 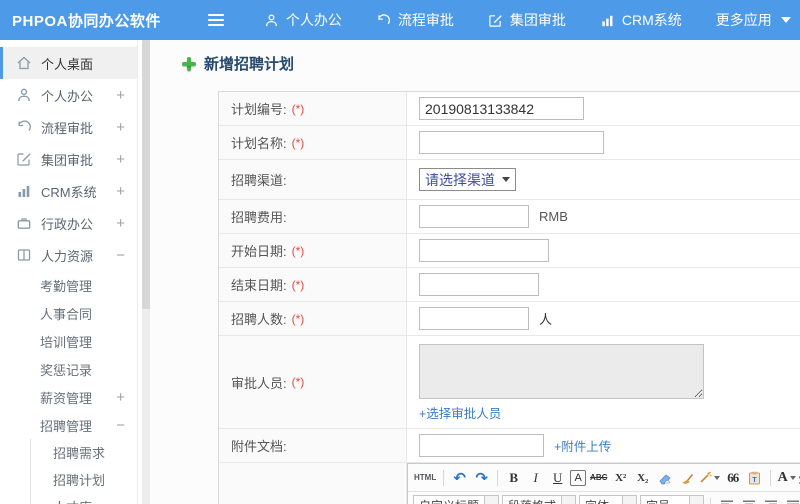 What do you see at coordinates (620, 477) in the screenshot?
I see `superscript-button: X²` at bounding box center [620, 477].